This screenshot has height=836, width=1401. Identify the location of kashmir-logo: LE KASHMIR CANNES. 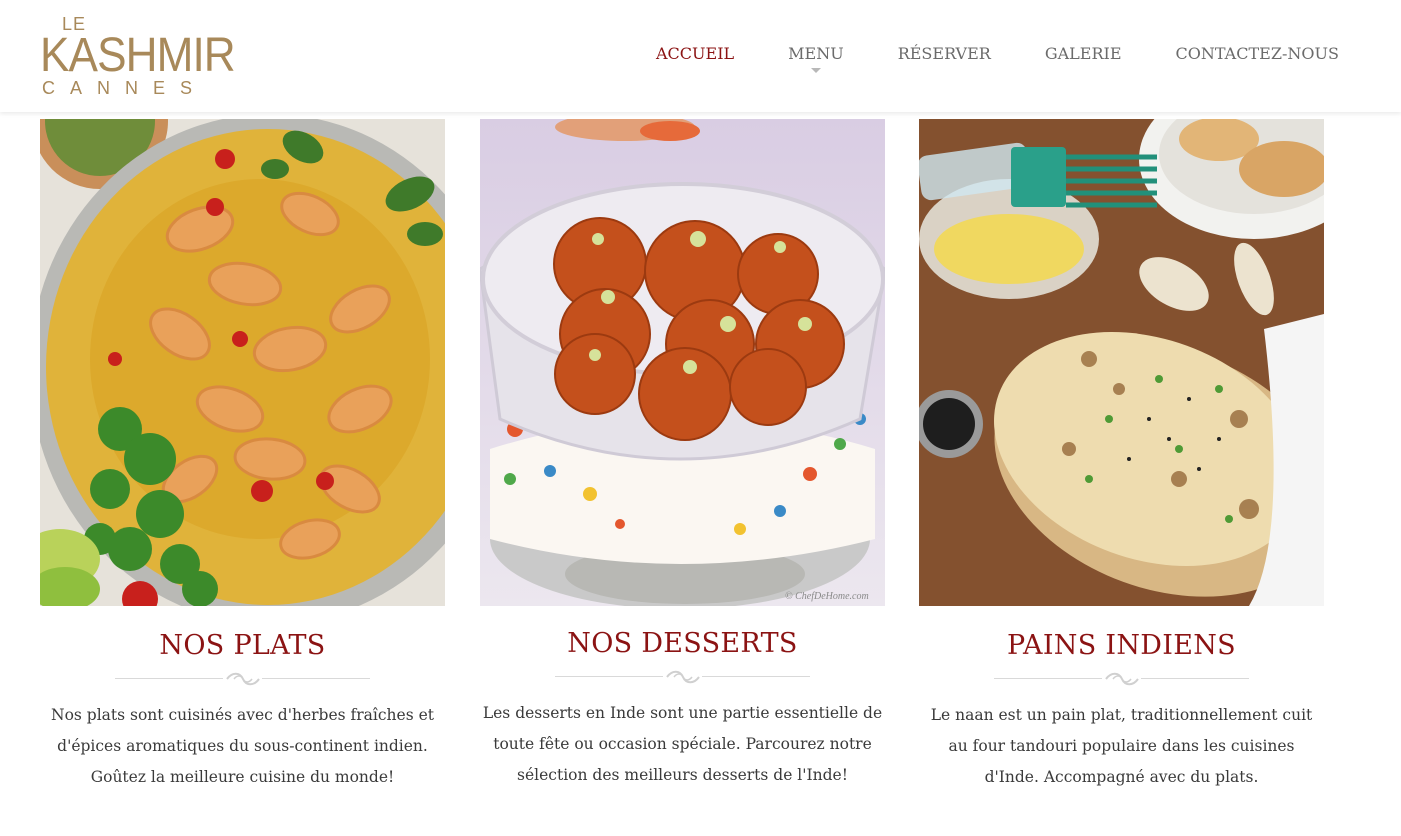
(138, 57).